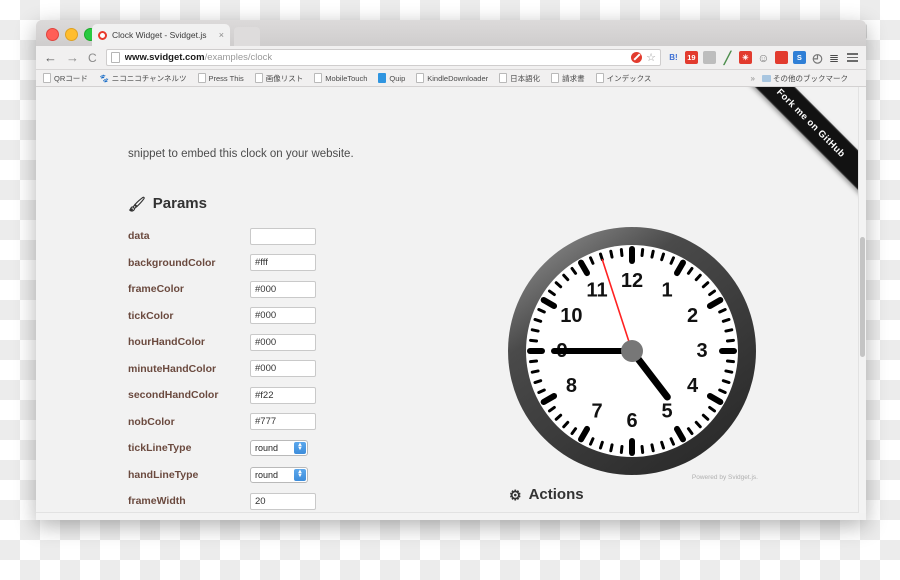 The width and height of the screenshot is (900, 580). I want to click on param-label: secondHandColor, so click(173, 395).